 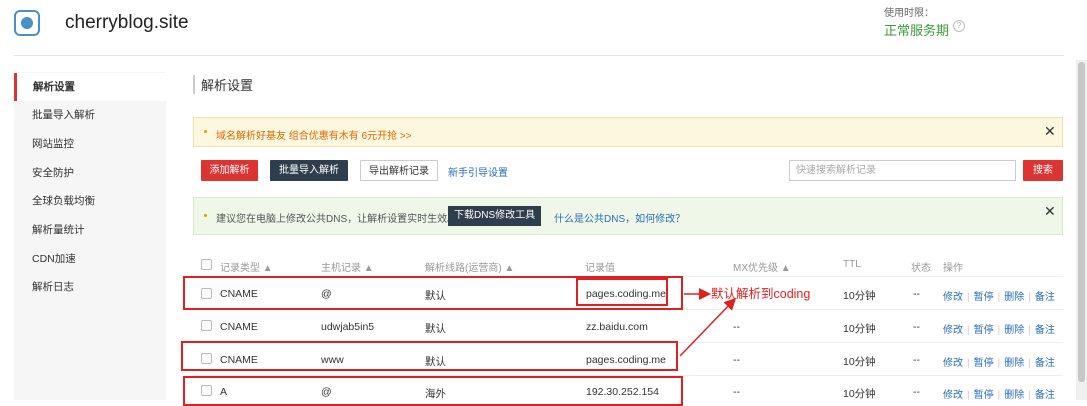 I want to click on annotation-text: 默认解析到coding, so click(x=761, y=294).